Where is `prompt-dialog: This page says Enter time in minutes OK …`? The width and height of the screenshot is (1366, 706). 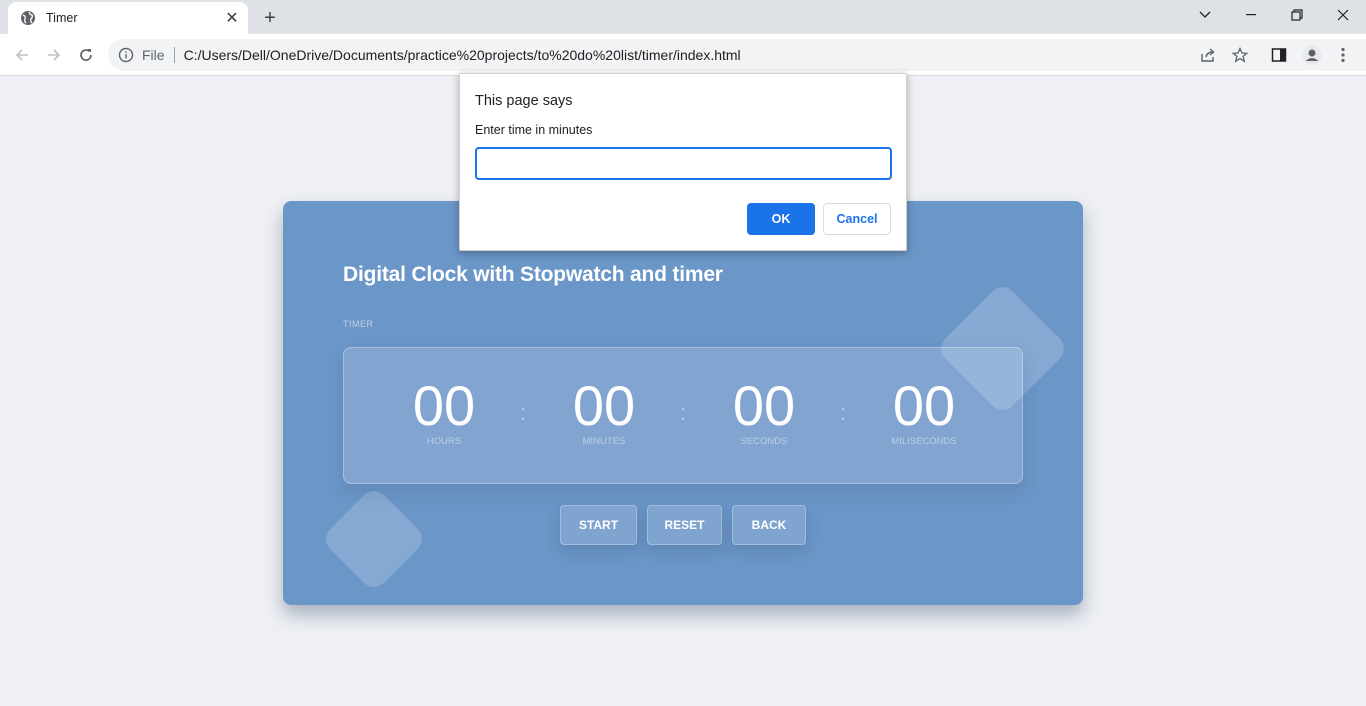
prompt-dialog: This page says Enter time in minutes OK … is located at coordinates (683, 162).